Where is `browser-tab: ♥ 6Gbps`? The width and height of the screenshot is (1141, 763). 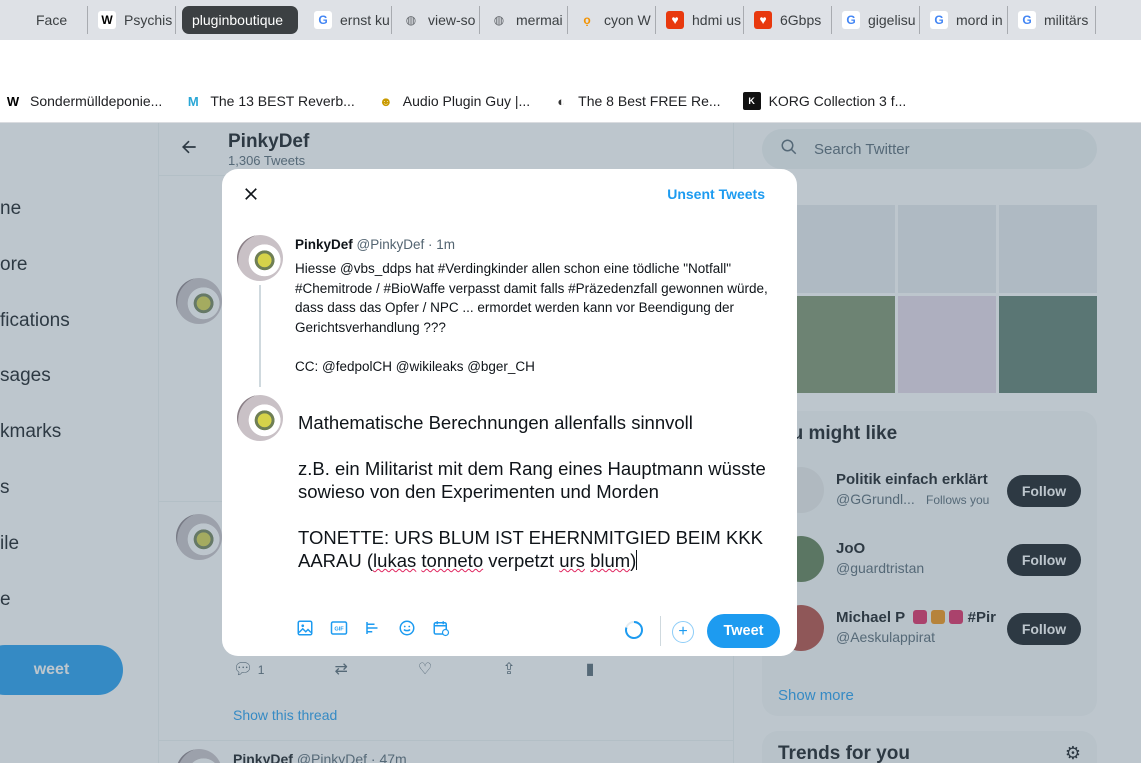 browser-tab: ♥ 6Gbps is located at coordinates (788, 20).